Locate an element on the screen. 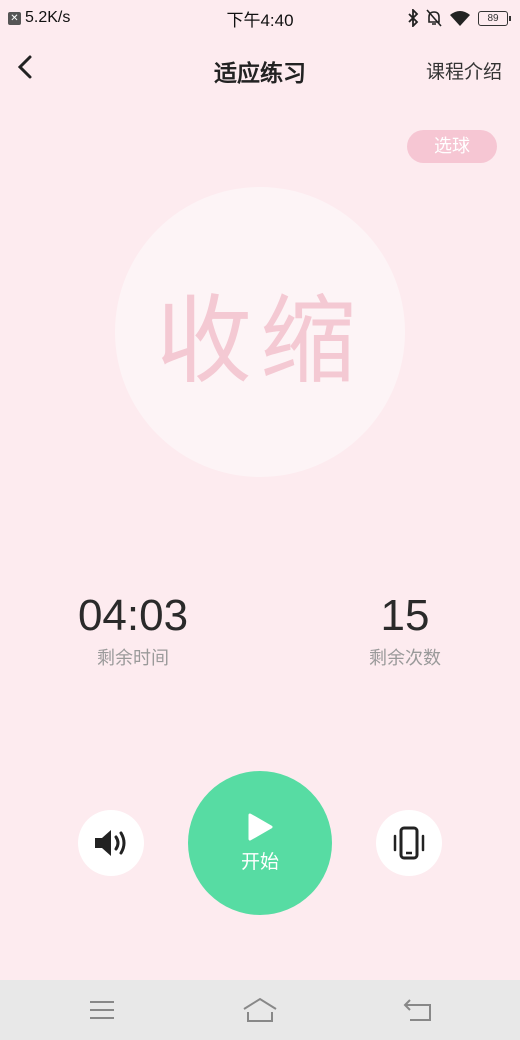 The width and height of the screenshot is (520, 1040). home-icon is located at coordinates (260, 1009).